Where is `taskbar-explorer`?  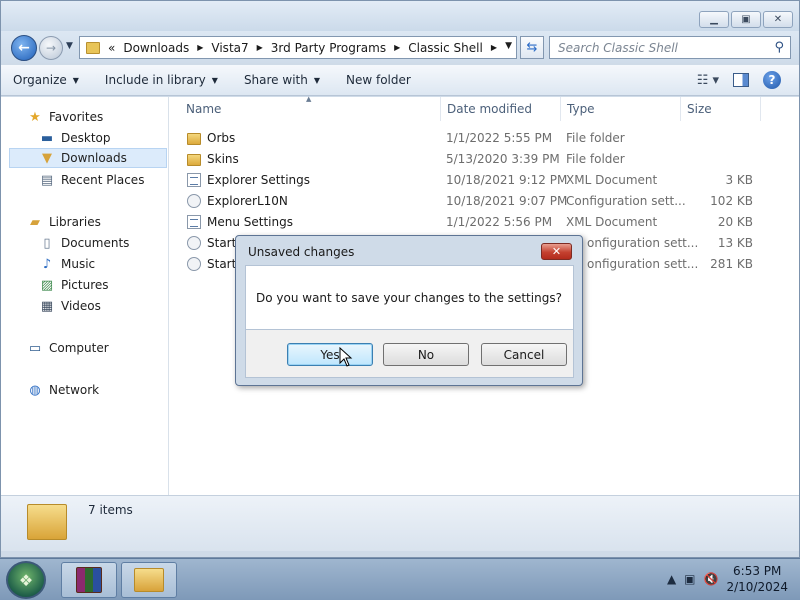 taskbar-explorer is located at coordinates (149, 580).